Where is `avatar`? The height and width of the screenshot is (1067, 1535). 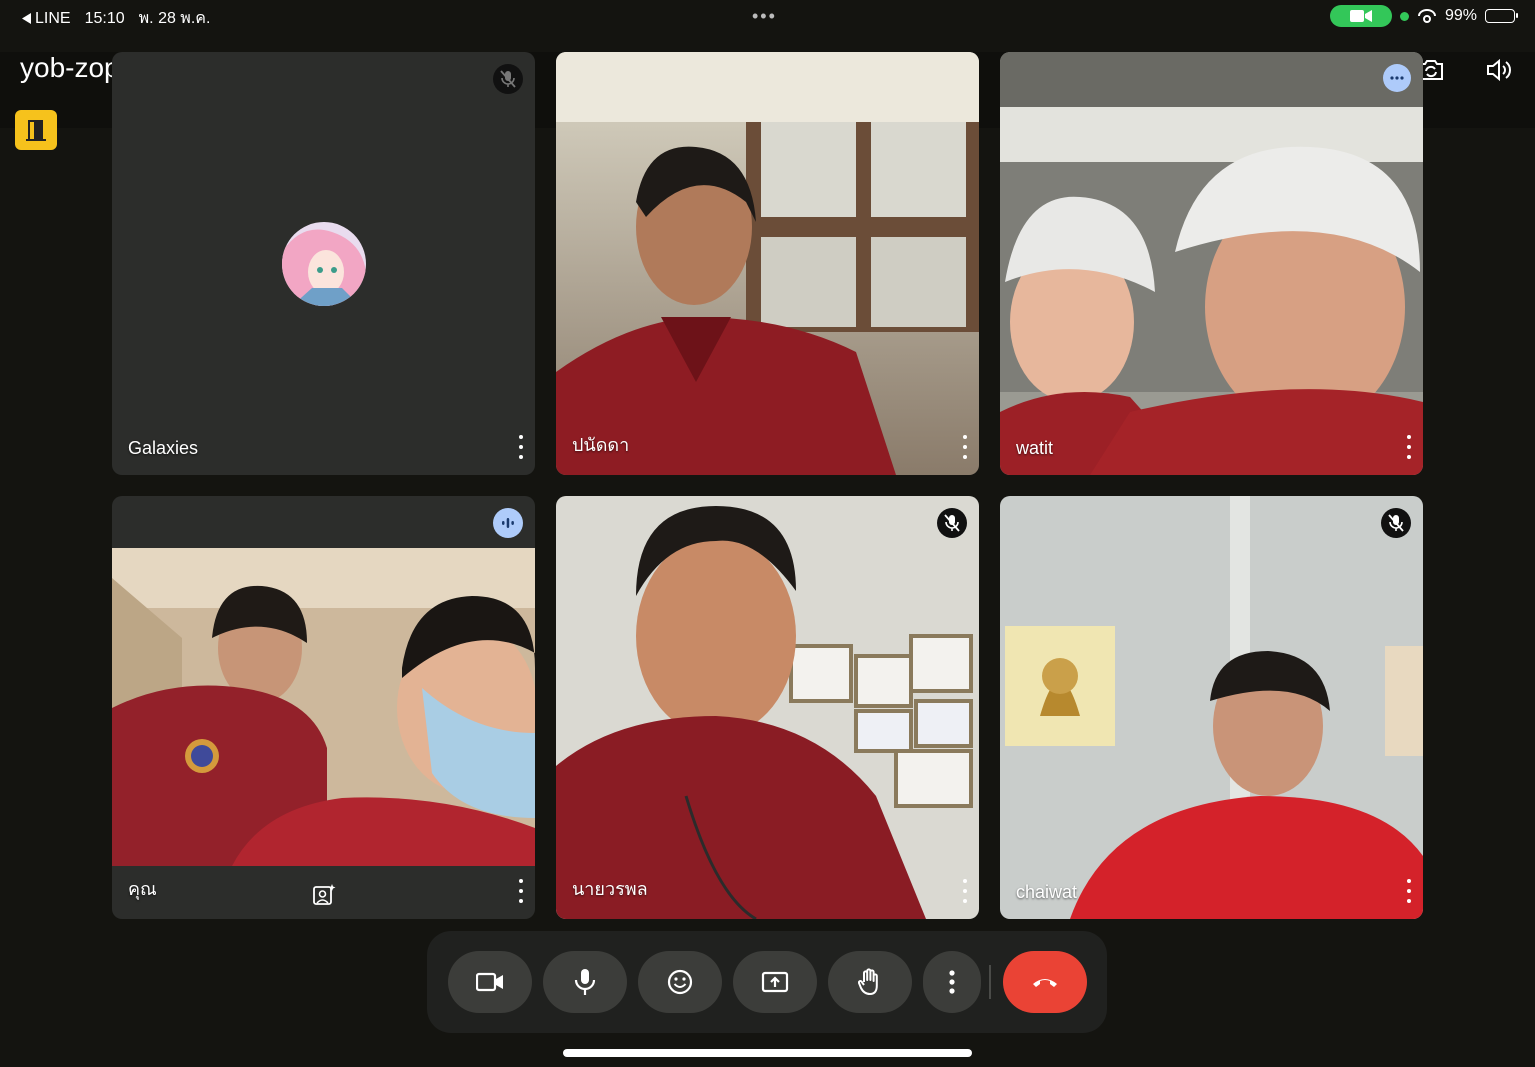 avatar is located at coordinates (324, 264).